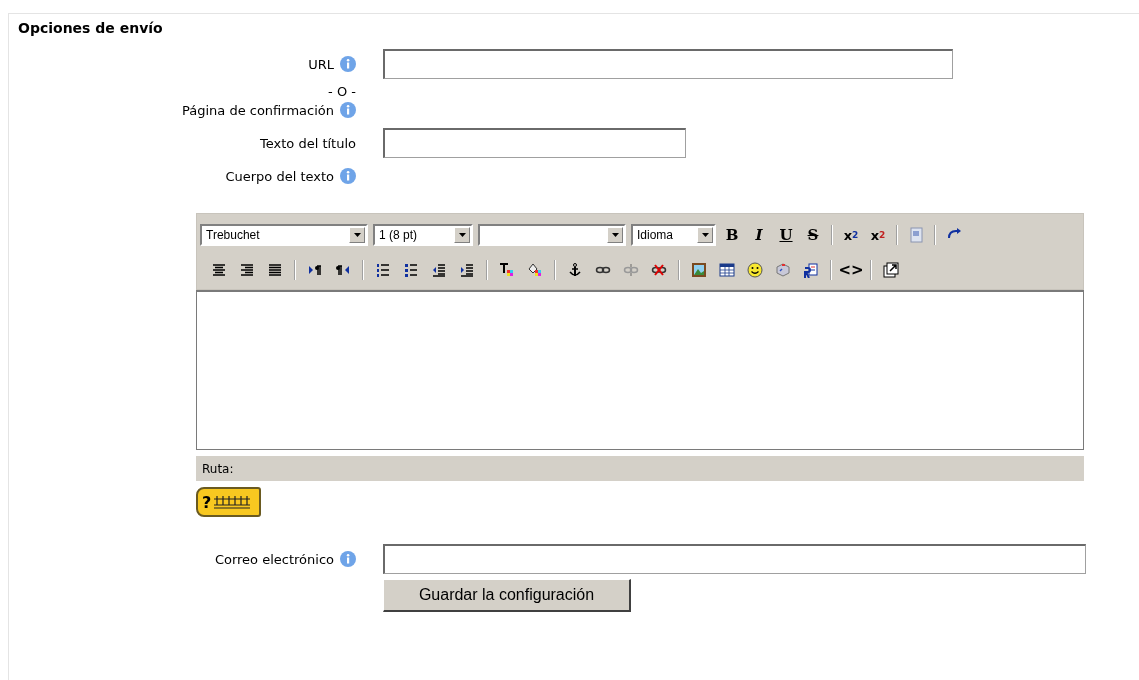  What do you see at coordinates (507, 595) in the screenshot?
I see `save-button: Guardar la configuración` at bounding box center [507, 595].